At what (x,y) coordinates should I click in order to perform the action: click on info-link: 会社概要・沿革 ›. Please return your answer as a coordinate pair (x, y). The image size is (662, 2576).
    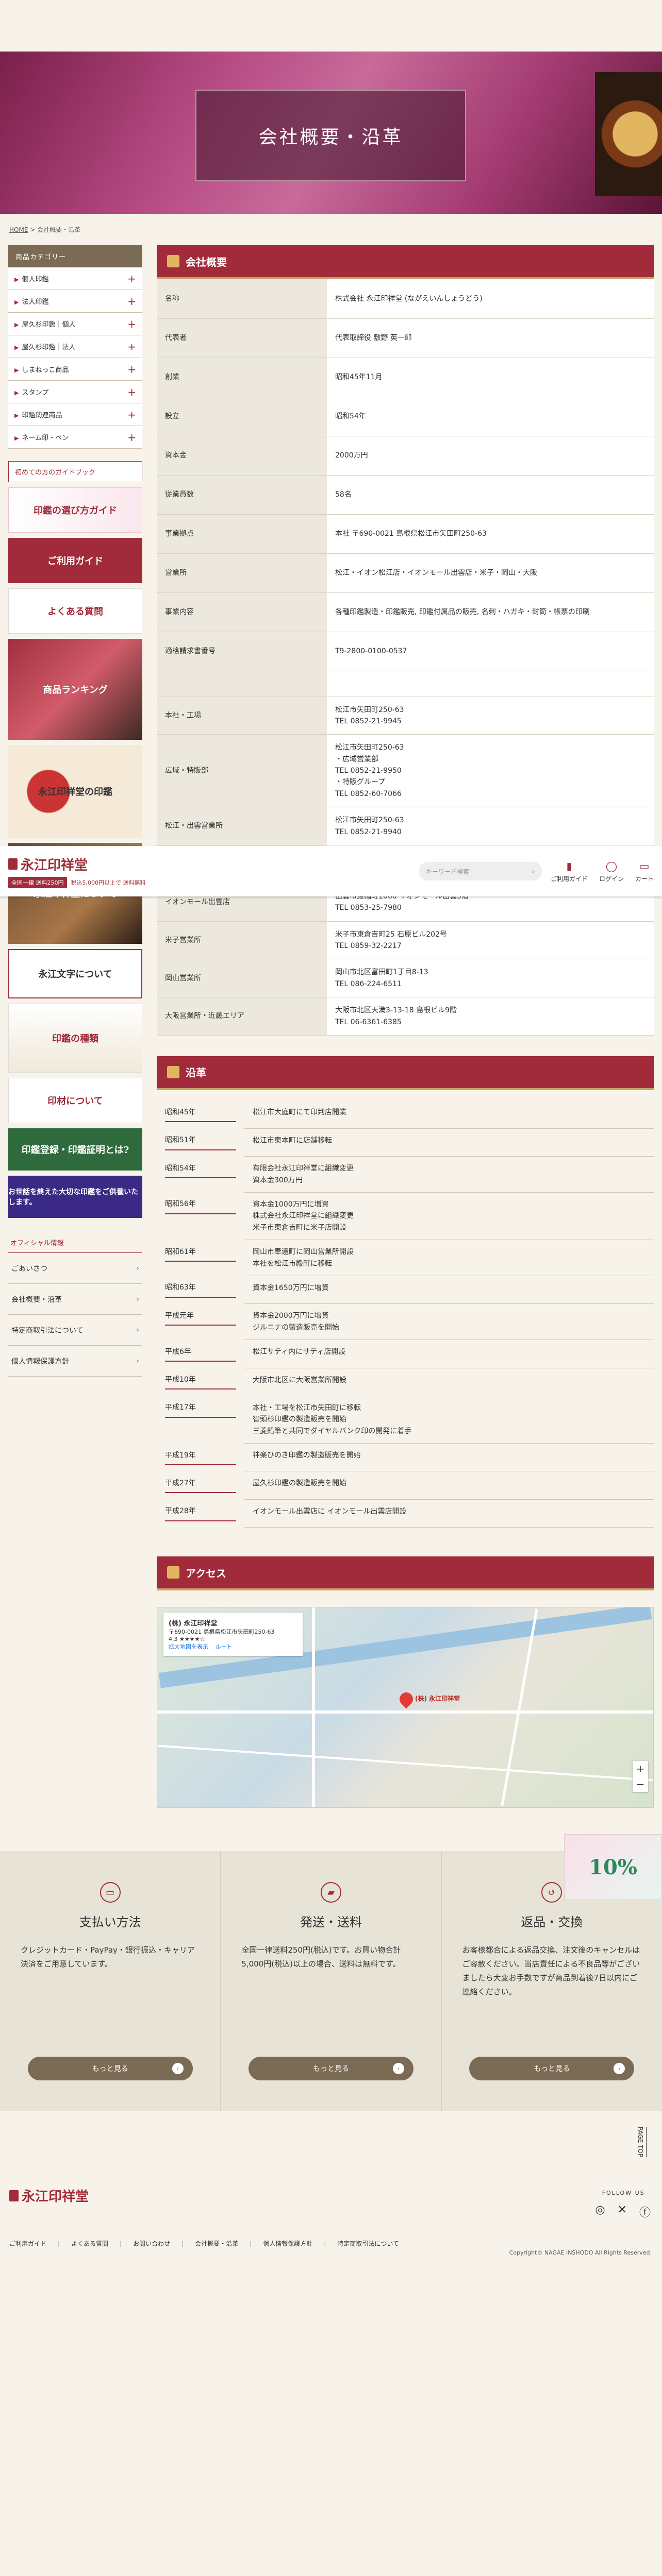
    Looking at the image, I should click on (75, 1299).